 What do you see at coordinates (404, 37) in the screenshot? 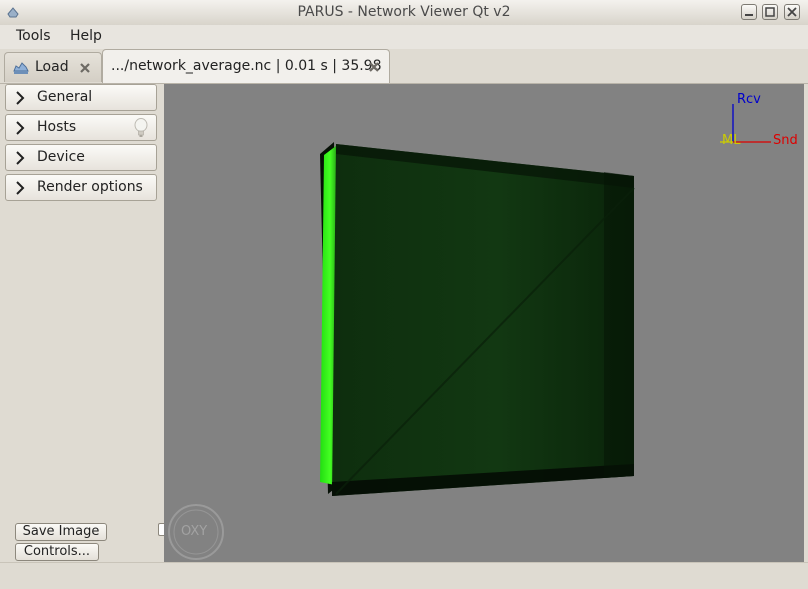
I see `menu-bar: Tools Help` at bounding box center [404, 37].